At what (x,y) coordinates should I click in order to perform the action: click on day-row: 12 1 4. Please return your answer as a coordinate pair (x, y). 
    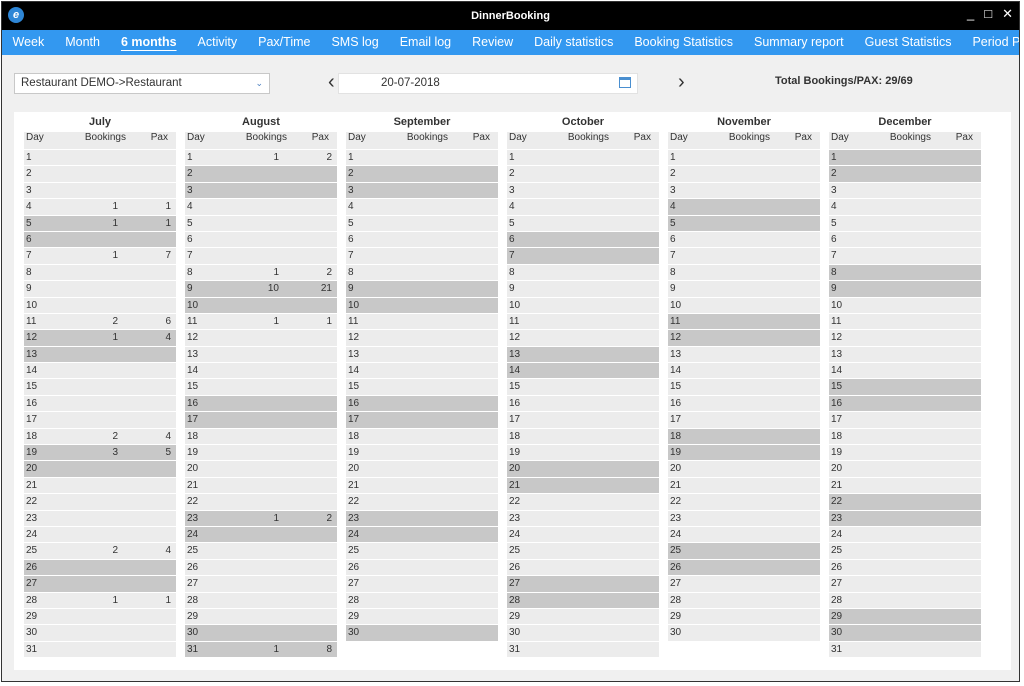
    Looking at the image, I should click on (100, 338).